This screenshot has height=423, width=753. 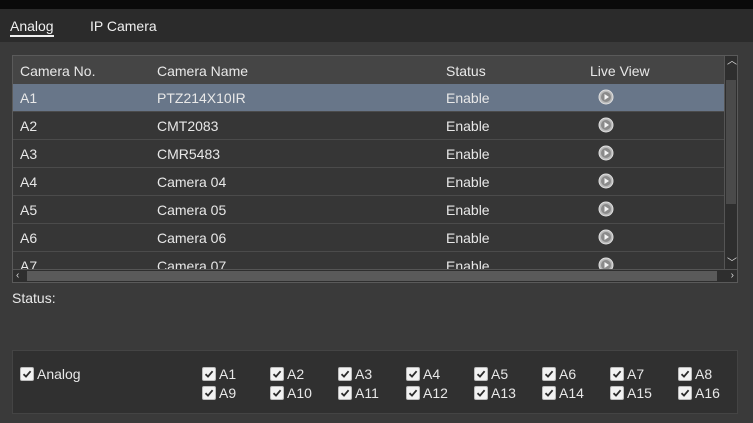 What do you see at coordinates (189, 154) in the screenshot?
I see `camera-name-cell: CMR5483` at bounding box center [189, 154].